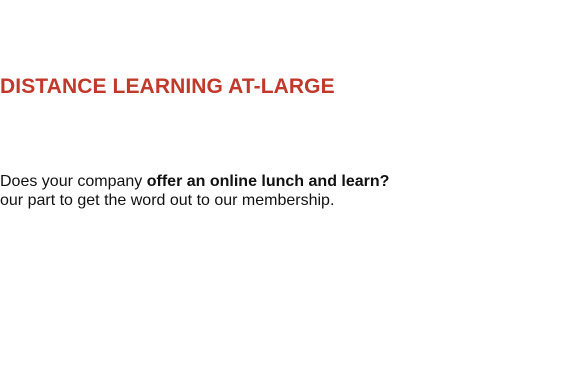 This screenshot has height=380, width=575. I want to click on distance-learning-section: DISTANCE LEARNING AT-LARGE, so click(287, 87).